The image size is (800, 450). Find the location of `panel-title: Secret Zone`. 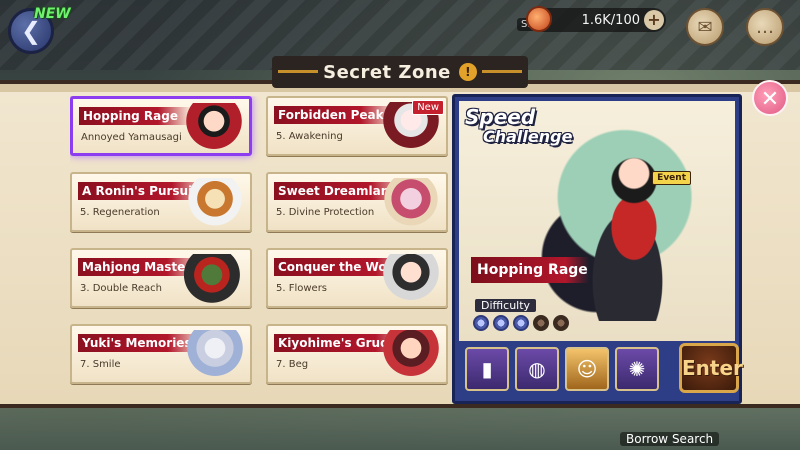

panel-title: Secret Zone is located at coordinates (387, 72).